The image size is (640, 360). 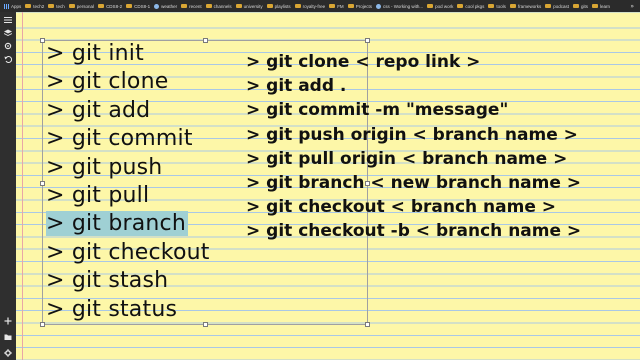 I want to click on bookmark-item: CDS8-1, so click(x=138, y=6).